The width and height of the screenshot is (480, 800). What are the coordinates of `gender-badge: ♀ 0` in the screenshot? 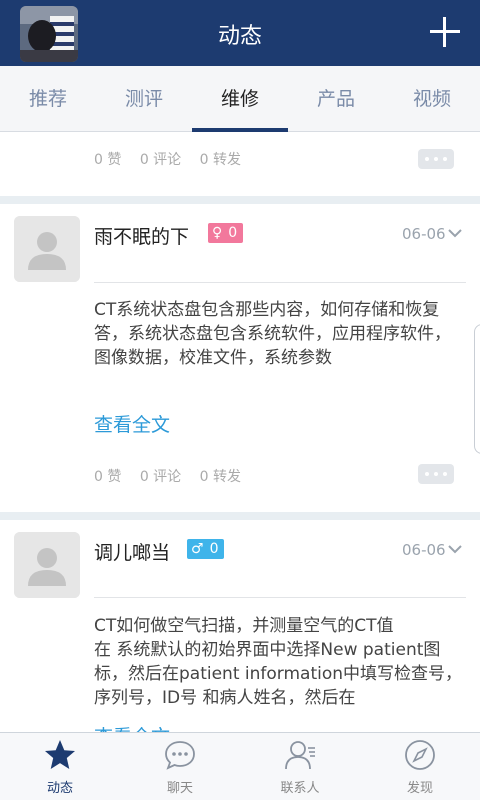 It's located at (226, 233).